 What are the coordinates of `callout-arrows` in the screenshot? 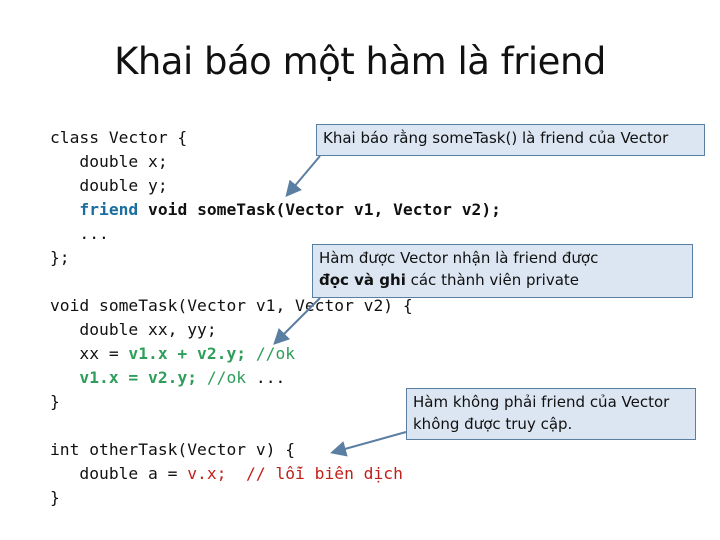 It's located at (340, 306).